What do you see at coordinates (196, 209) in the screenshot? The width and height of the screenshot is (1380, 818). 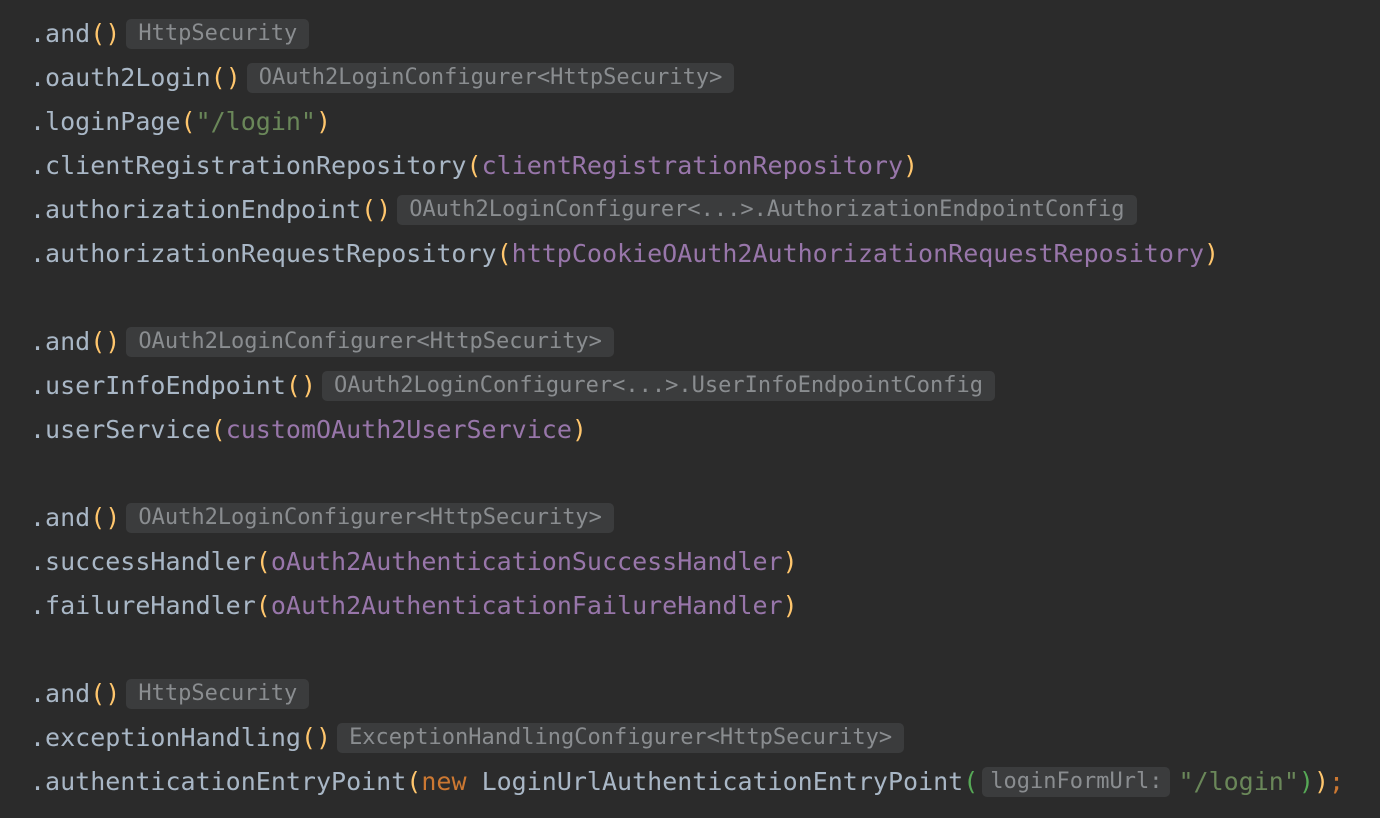 I see `method-name: .authorizationEndpoint` at bounding box center [196, 209].